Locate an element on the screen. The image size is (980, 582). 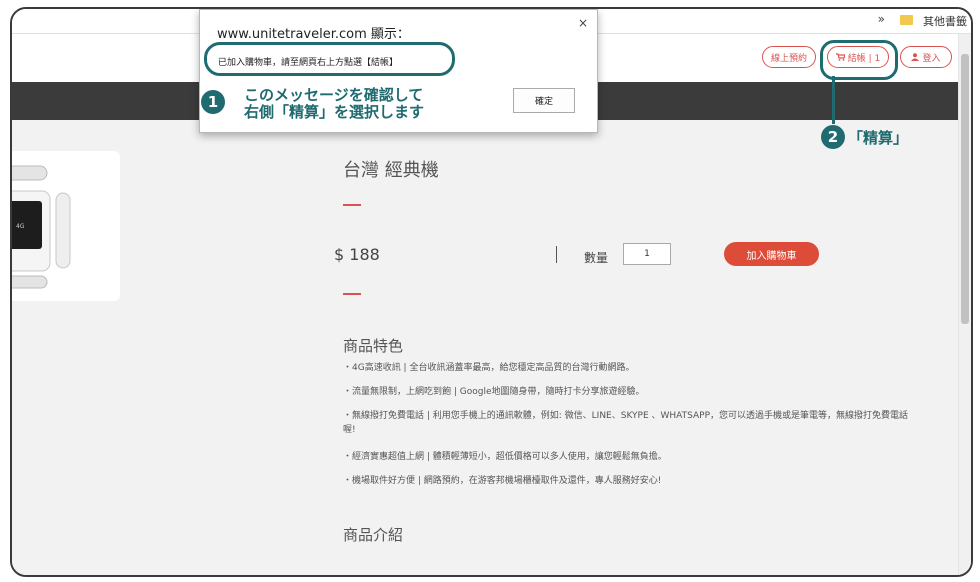
online-booking-label: 線上預約 is located at coordinates (788, 58).